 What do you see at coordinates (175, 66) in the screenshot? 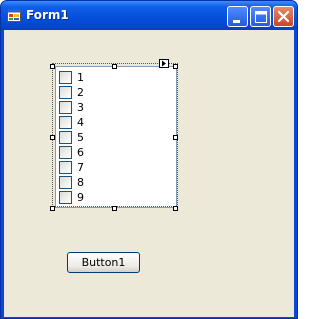
I see `resize-handle-ne` at bounding box center [175, 66].